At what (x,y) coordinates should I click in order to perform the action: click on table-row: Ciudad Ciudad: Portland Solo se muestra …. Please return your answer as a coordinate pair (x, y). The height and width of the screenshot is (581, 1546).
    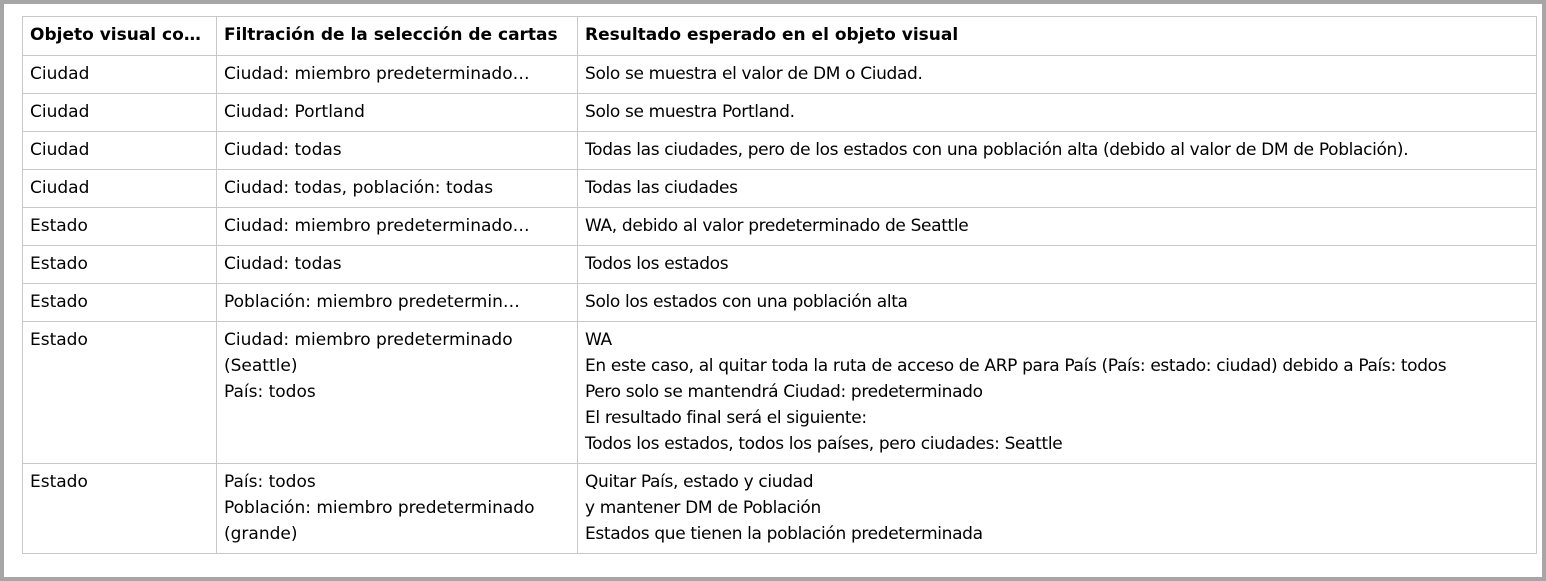
    Looking at the image, I should click on (779, 112).